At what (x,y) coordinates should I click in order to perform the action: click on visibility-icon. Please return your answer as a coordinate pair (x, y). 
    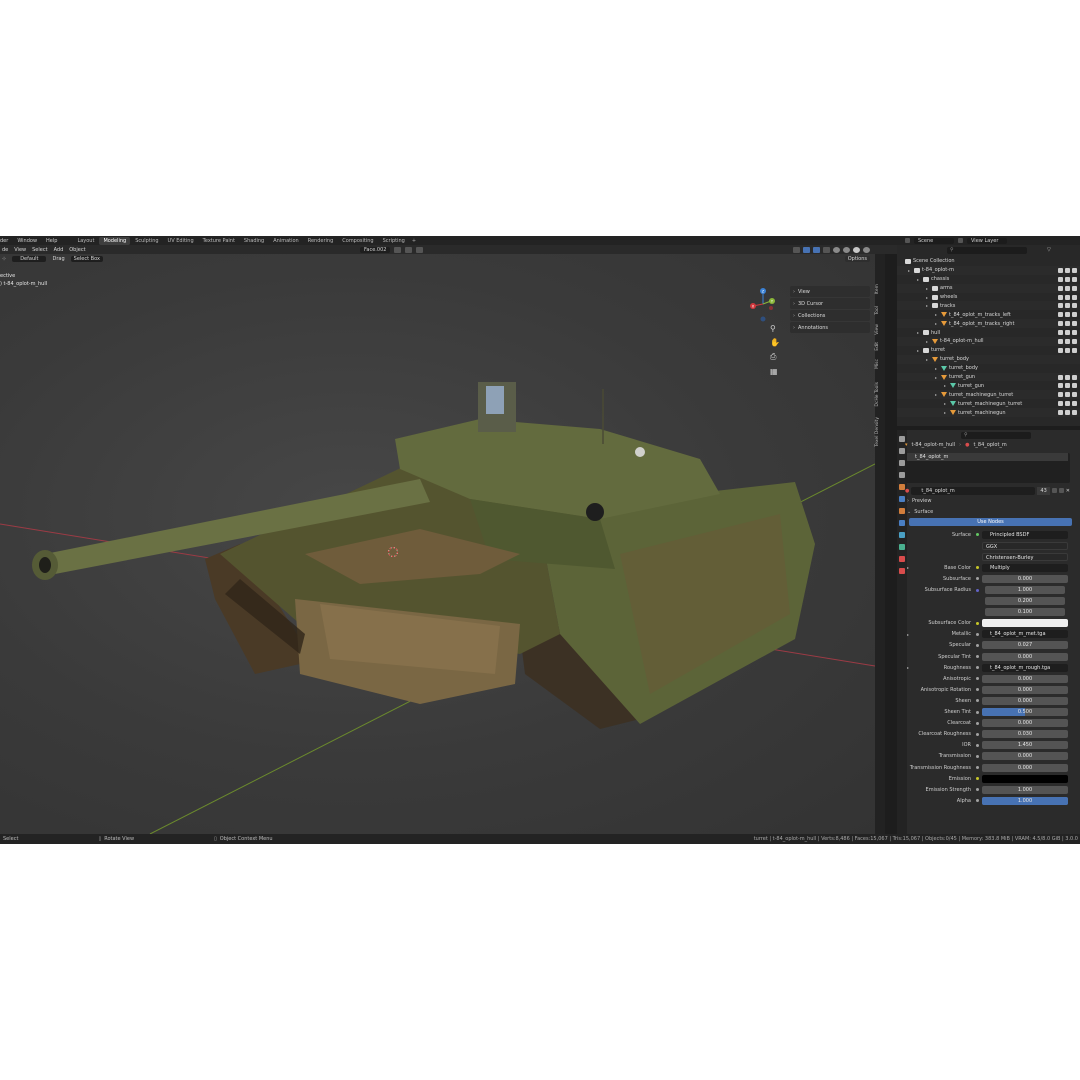
    Looking at the image, I should click on (796, 249).